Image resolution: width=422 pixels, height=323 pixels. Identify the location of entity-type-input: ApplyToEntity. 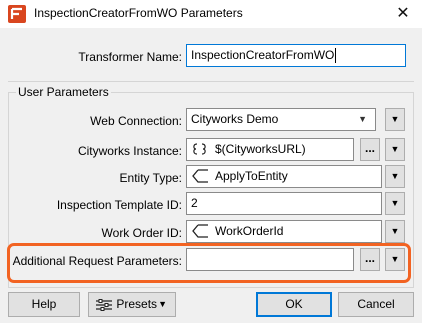
(284, 176).